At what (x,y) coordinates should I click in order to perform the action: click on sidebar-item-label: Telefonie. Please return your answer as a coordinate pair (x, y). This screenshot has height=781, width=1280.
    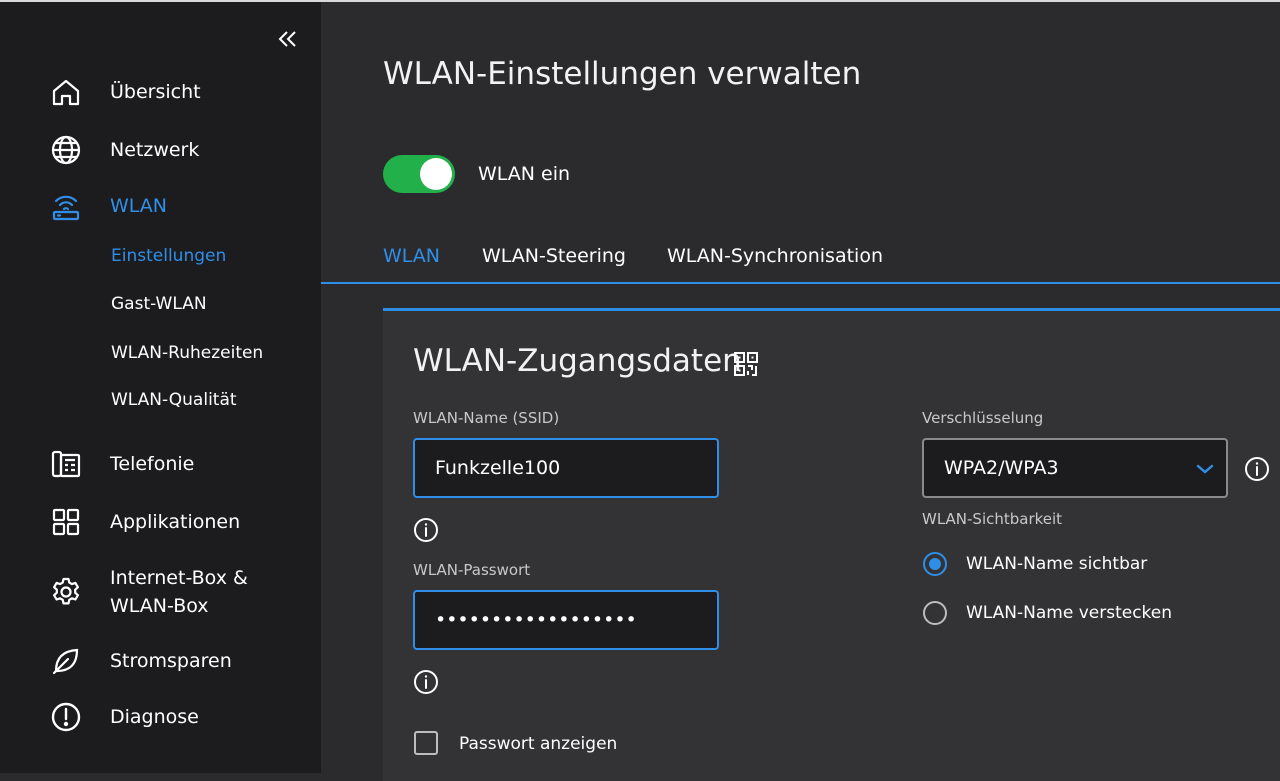
    Looking at the image, I should click on (152, 464).